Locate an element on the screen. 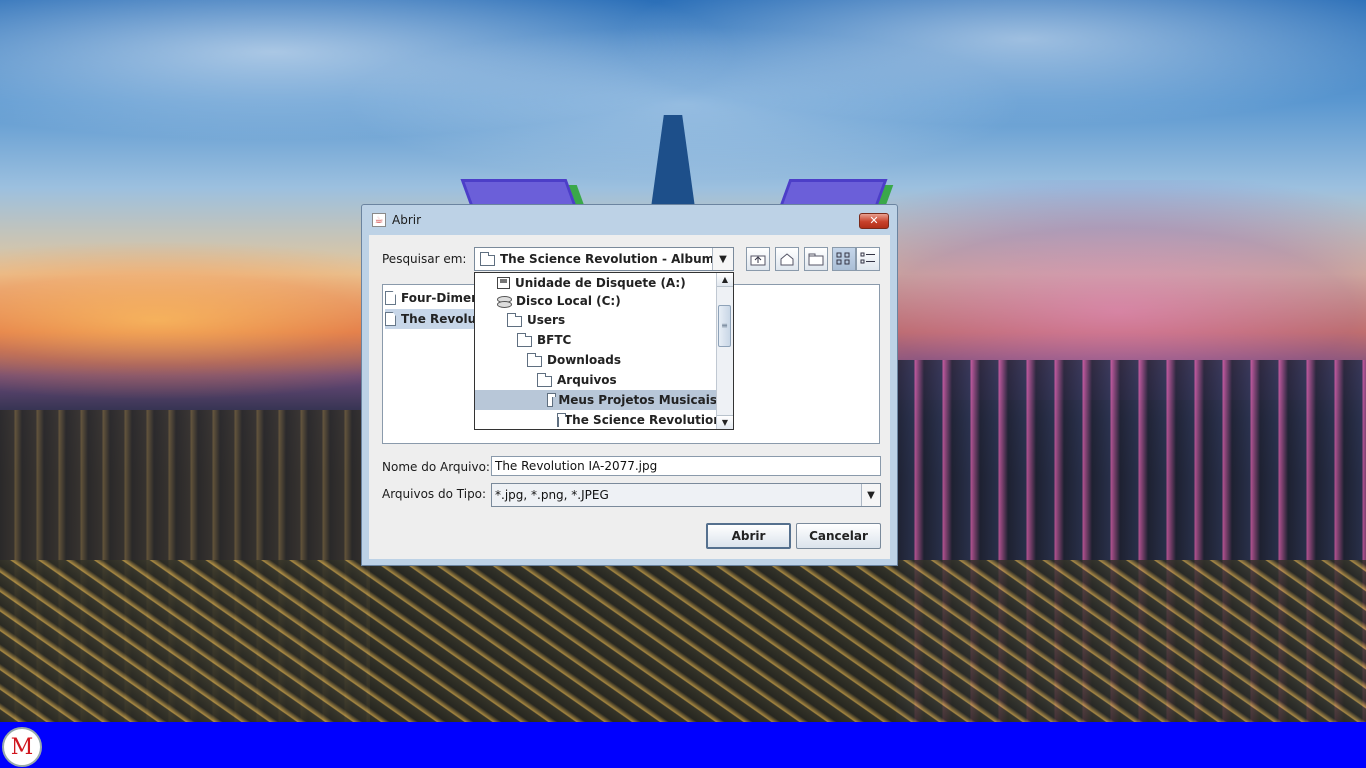  dropdown-item-meus-projetos: Meus Projetos Musicais is located at coordinates (596, 400).